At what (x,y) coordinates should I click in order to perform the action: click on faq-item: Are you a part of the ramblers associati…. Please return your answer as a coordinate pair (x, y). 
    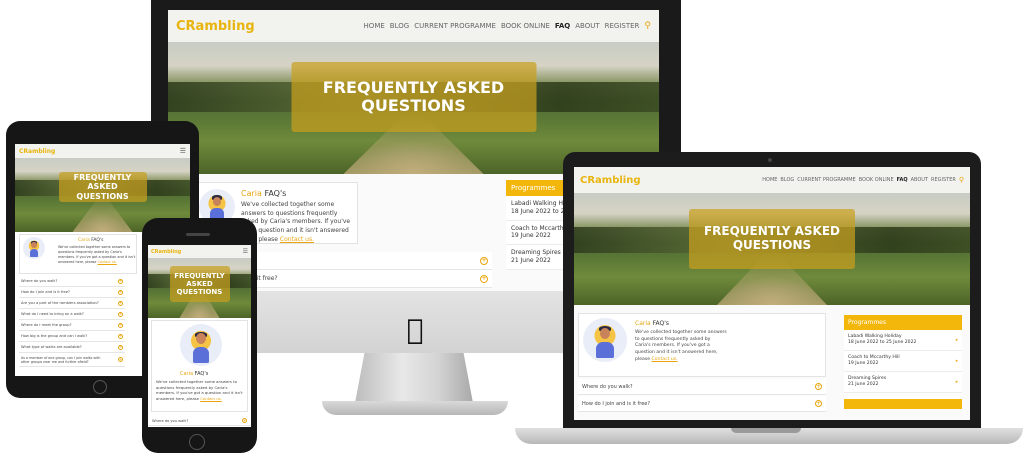
    Looking at the image, I should click on (72, 303).